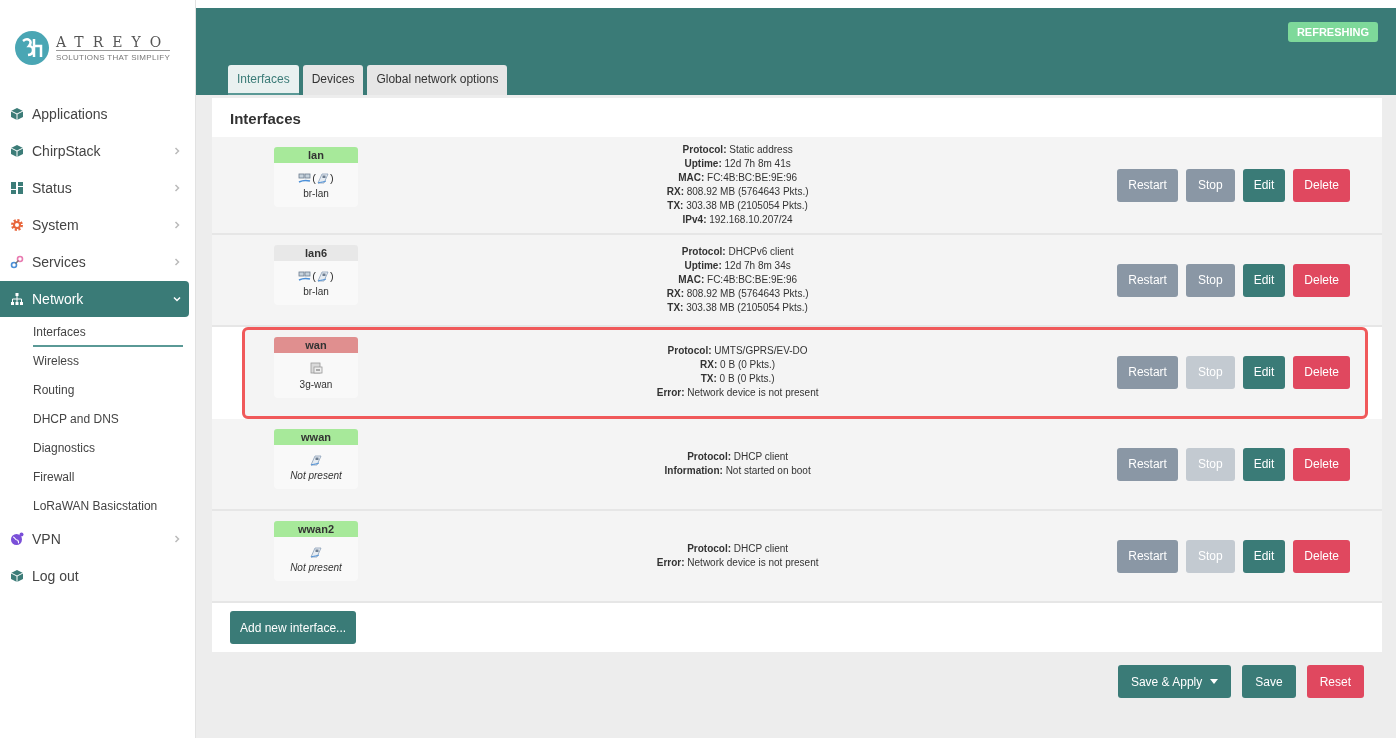 This screenshot has width=1400, height=738. What do you see at coordinates (108, 361) in the screenshot?
I see `submenu-item: Wireless` at bounding box center [108, 361].